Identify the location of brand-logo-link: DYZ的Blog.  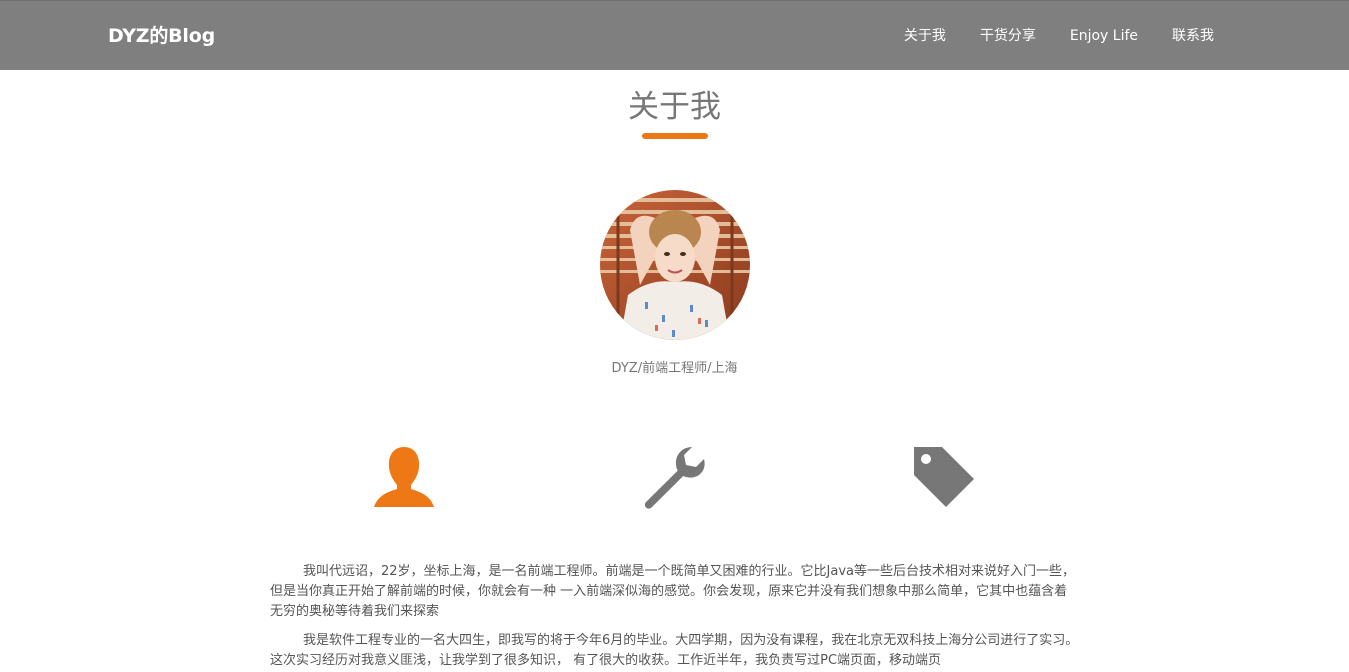
(161, 36).